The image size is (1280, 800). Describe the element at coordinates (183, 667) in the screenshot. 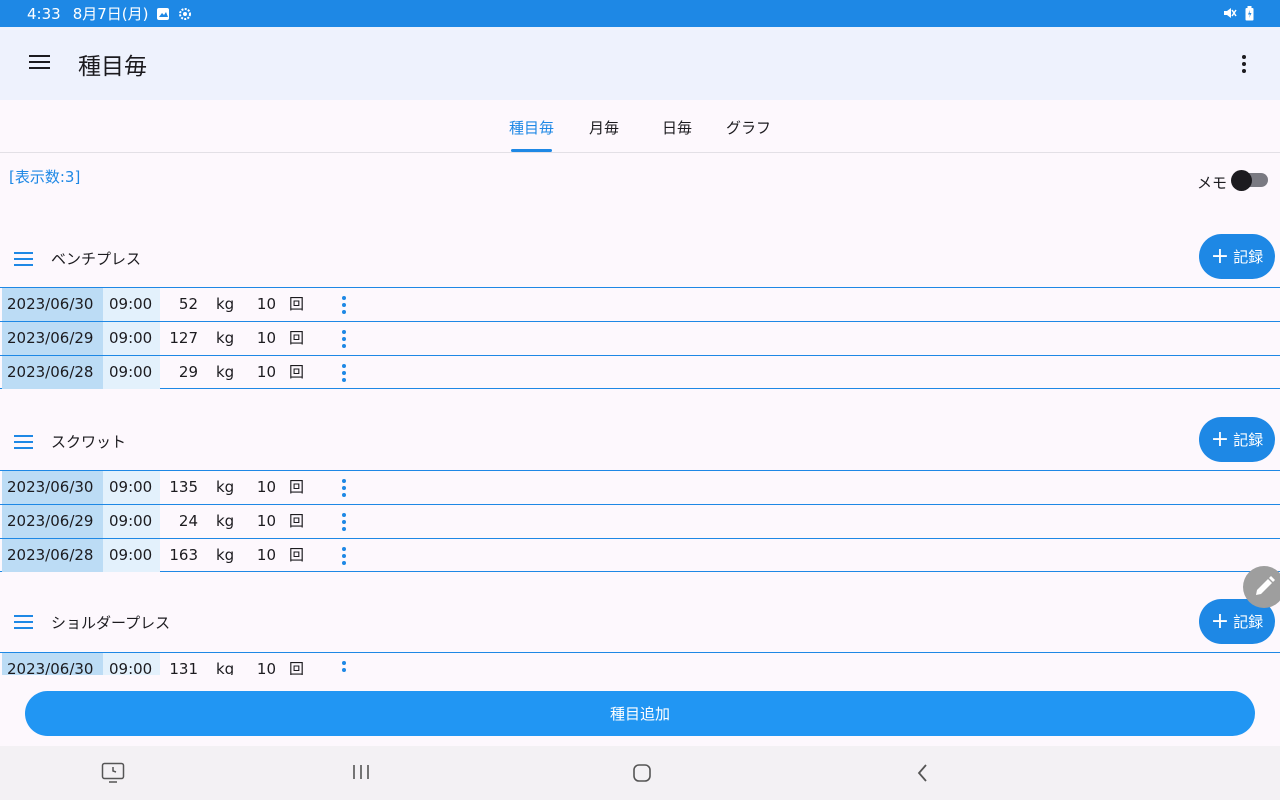

I see `row-weight: 131` at that location.